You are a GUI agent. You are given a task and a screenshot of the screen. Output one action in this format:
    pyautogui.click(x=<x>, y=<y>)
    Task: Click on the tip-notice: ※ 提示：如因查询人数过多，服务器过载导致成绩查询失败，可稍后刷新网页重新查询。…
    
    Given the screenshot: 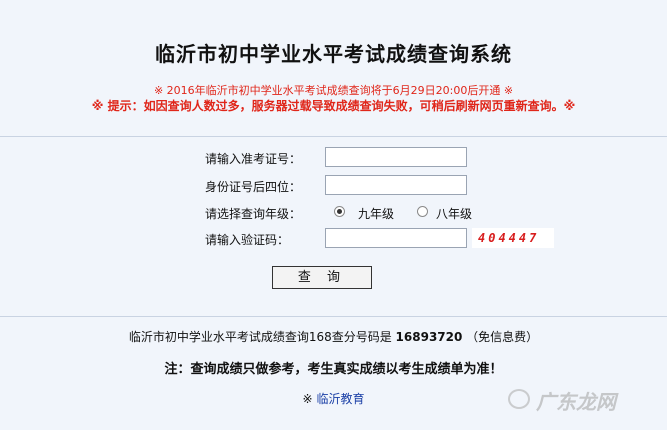 What is the action you would take?
    pyautogui.click(x=333, y=106)
    